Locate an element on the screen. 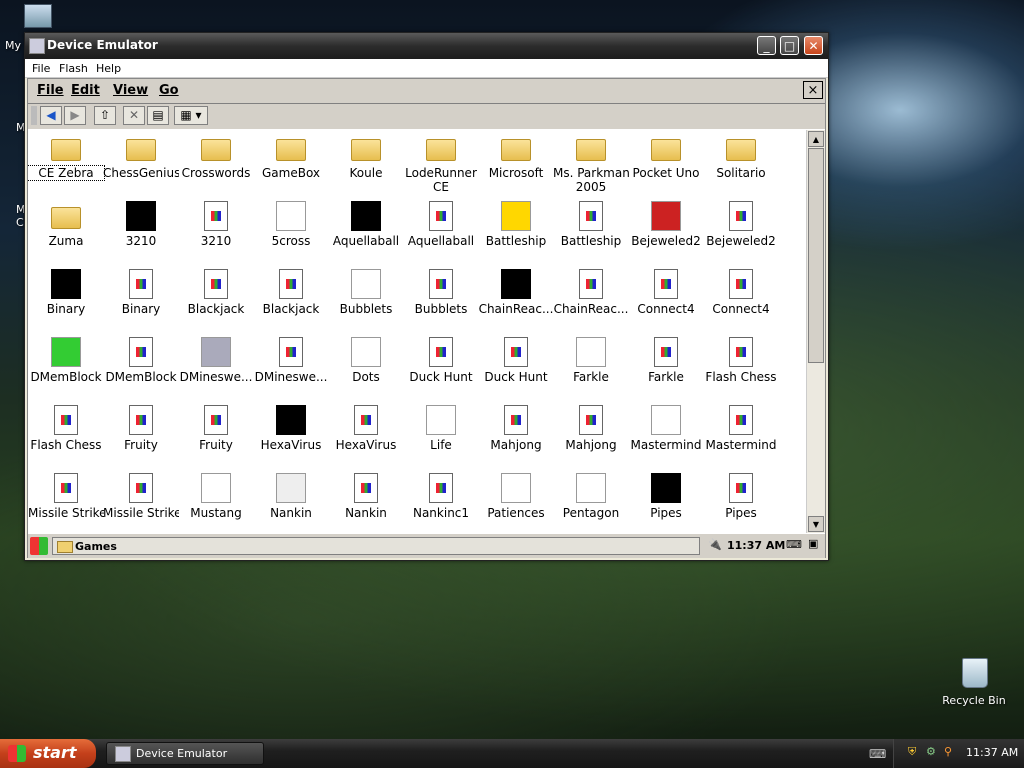  scroll-up-button: ▲ is located at coordinates (816, 139).